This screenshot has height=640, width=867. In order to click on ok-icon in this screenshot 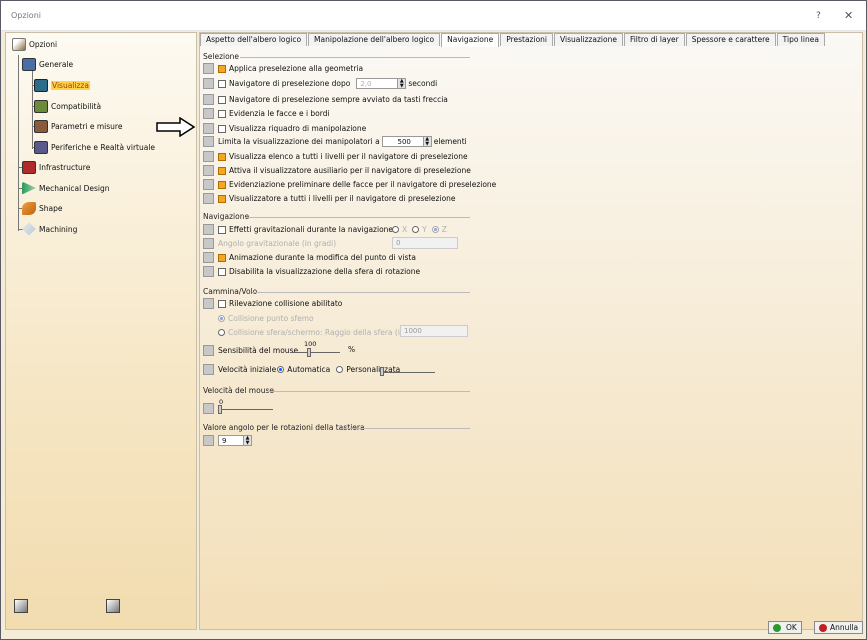, I will do `click(777, 627)`.